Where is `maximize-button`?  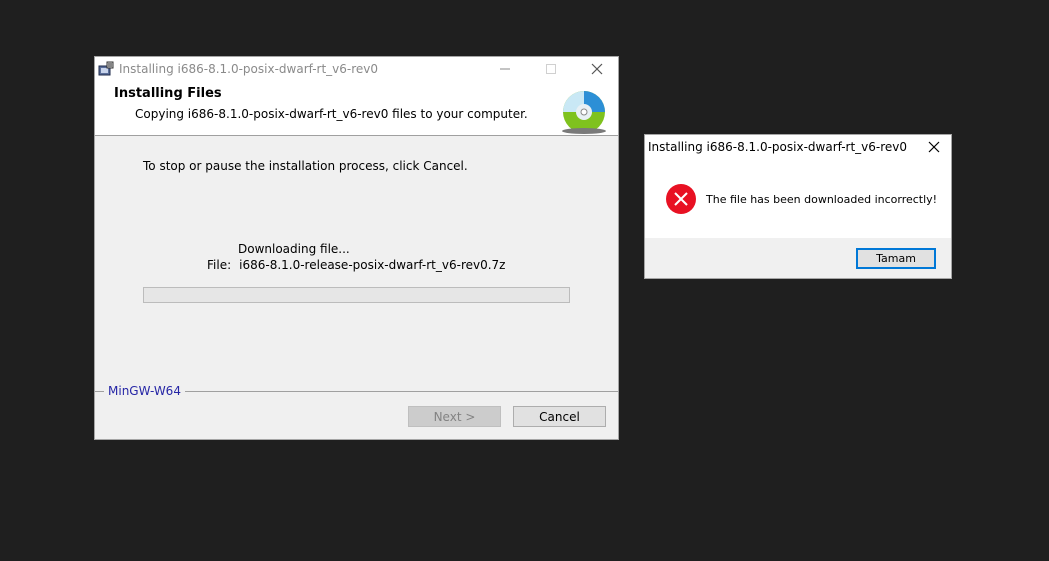 maximize-button is located at coordinates (551, 69).